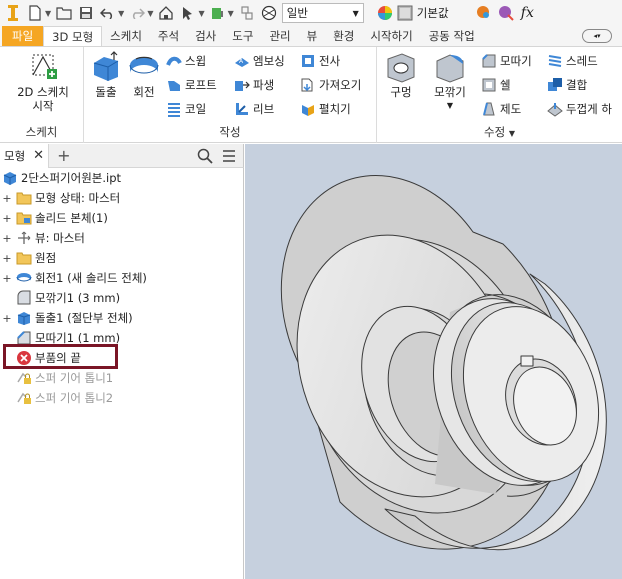  I want to click on fillet-icon, so click(450, 68).